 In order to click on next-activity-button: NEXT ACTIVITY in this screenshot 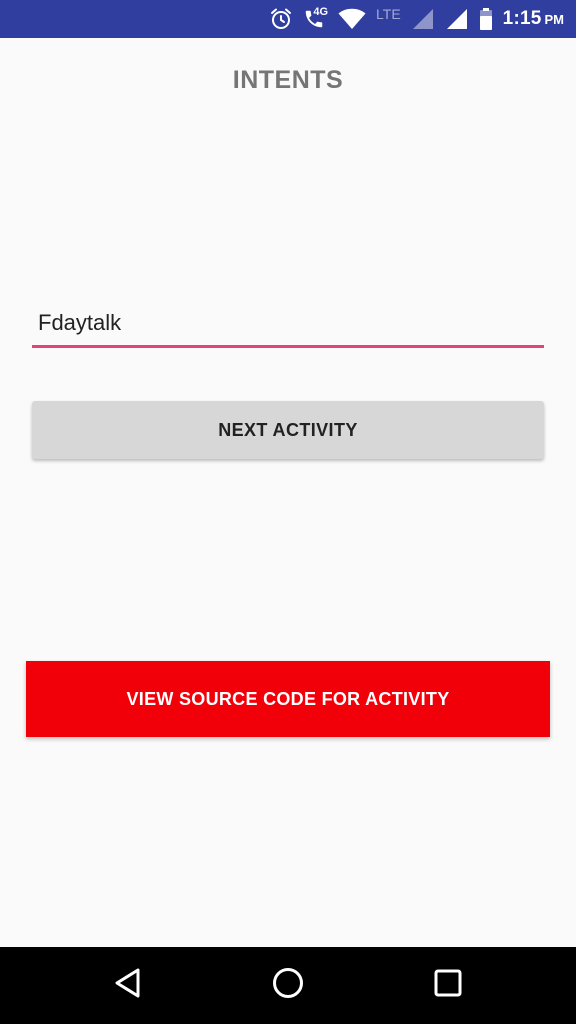, I will do `click(288, 430)`.